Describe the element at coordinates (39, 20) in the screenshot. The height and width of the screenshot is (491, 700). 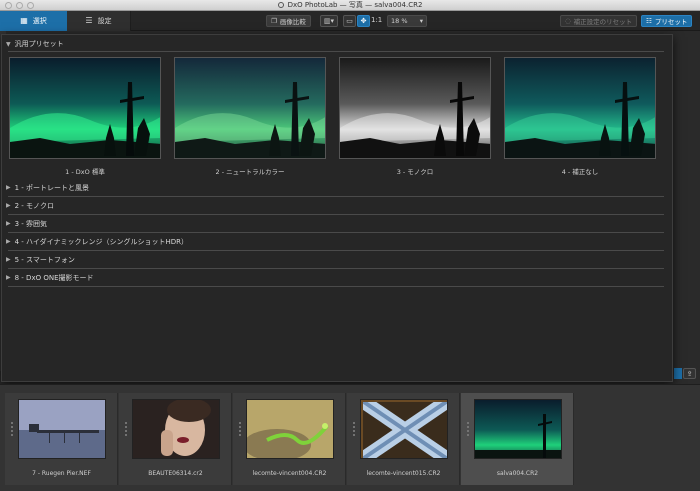
I see `tab-select-label: 選択` at that location.